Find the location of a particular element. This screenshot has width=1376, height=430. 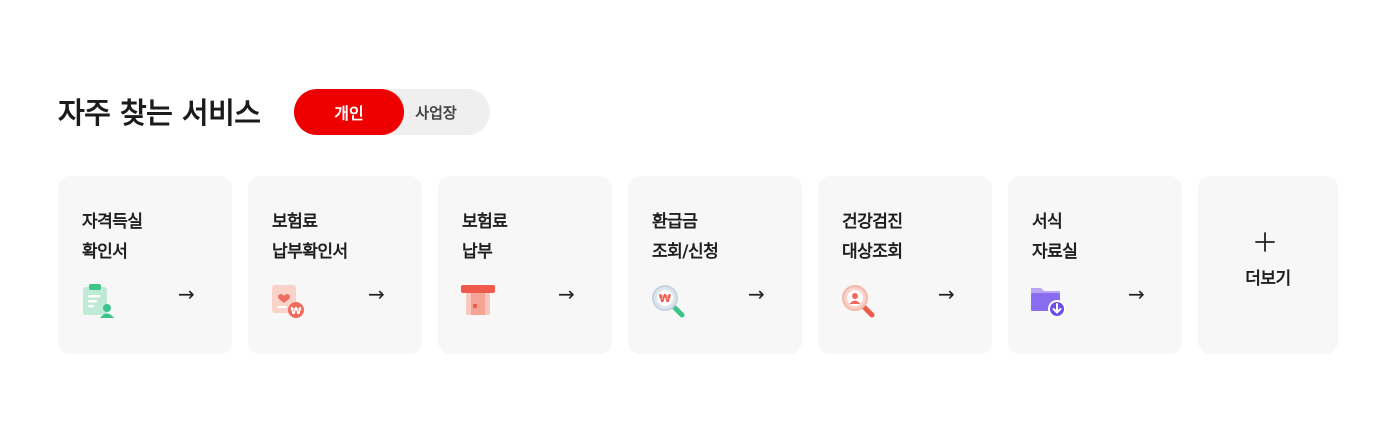

service-card-label: 건강검진 대상조회 is located at coordinates (907, 237).